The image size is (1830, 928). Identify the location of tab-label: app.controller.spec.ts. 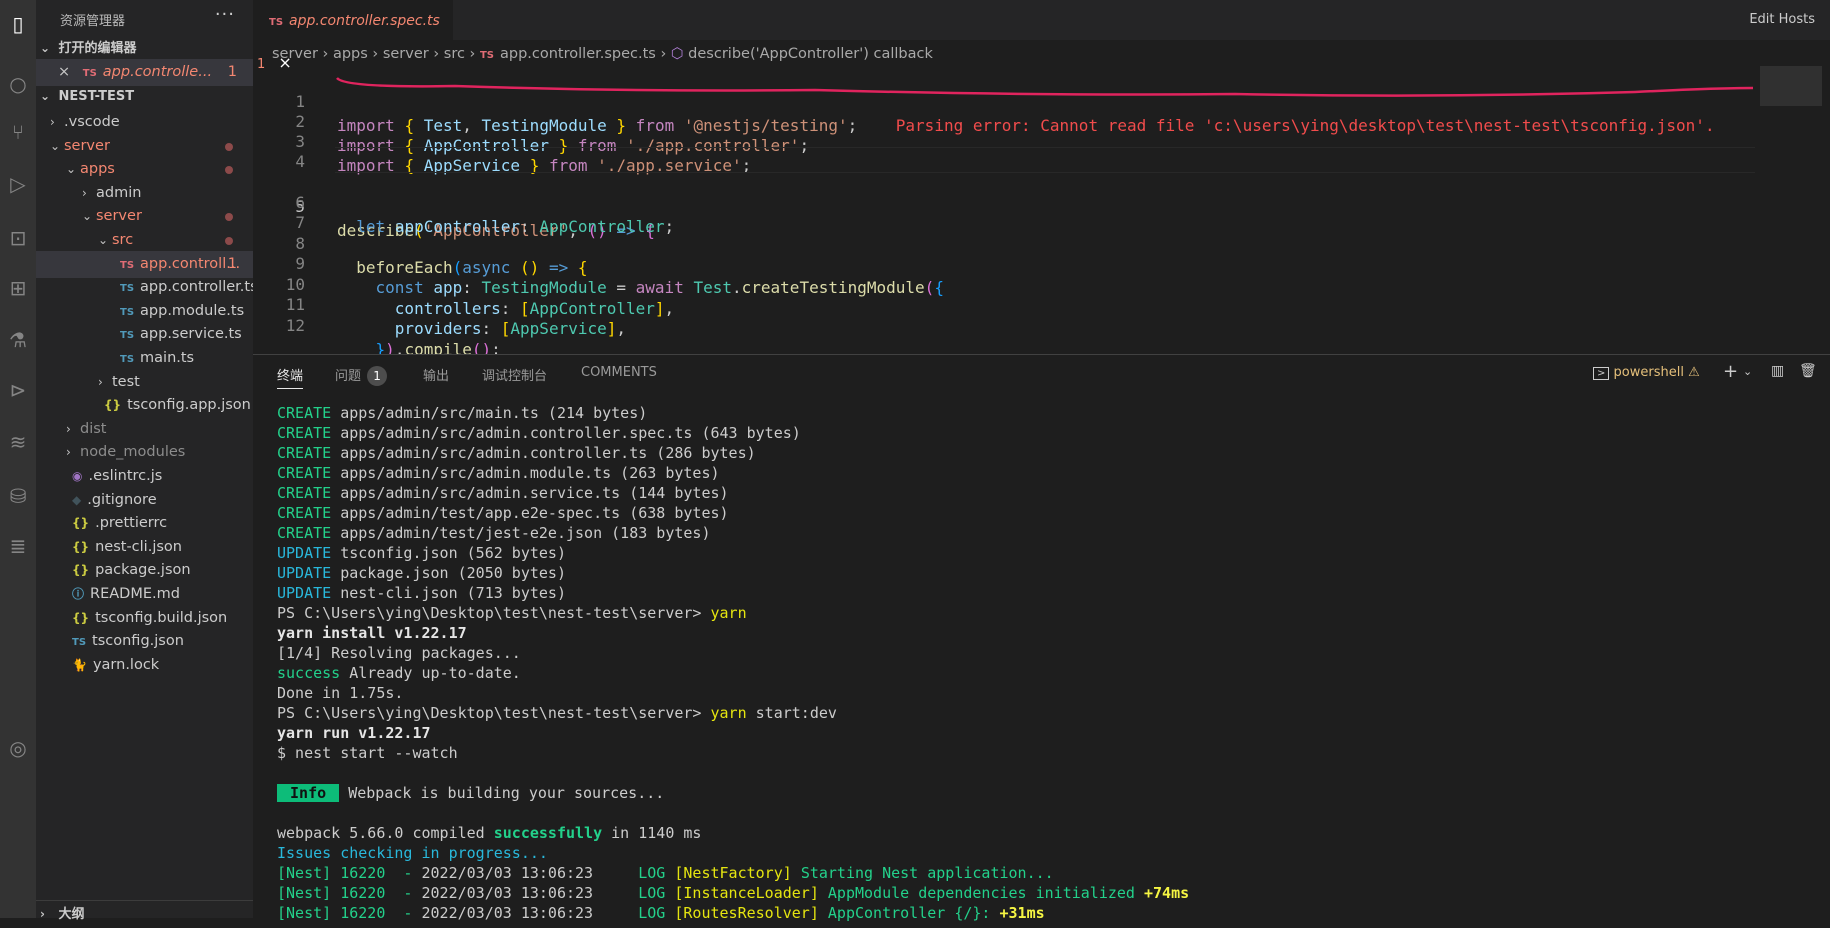
(364, 21).